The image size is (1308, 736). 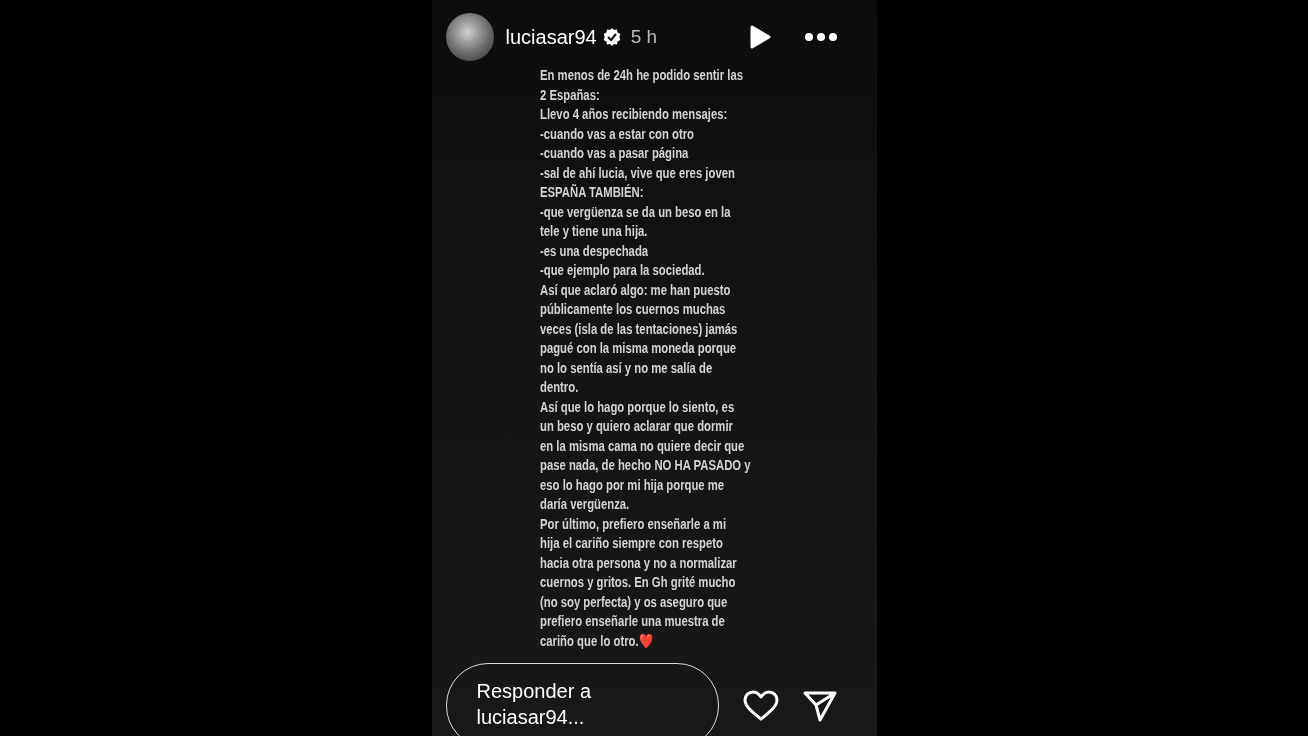 What do you see at coordinates (632, 524) in the screenshot?
I see `story-text-line: Por último, prefiero enseñarle a mi` at bounding box center [632, 524].